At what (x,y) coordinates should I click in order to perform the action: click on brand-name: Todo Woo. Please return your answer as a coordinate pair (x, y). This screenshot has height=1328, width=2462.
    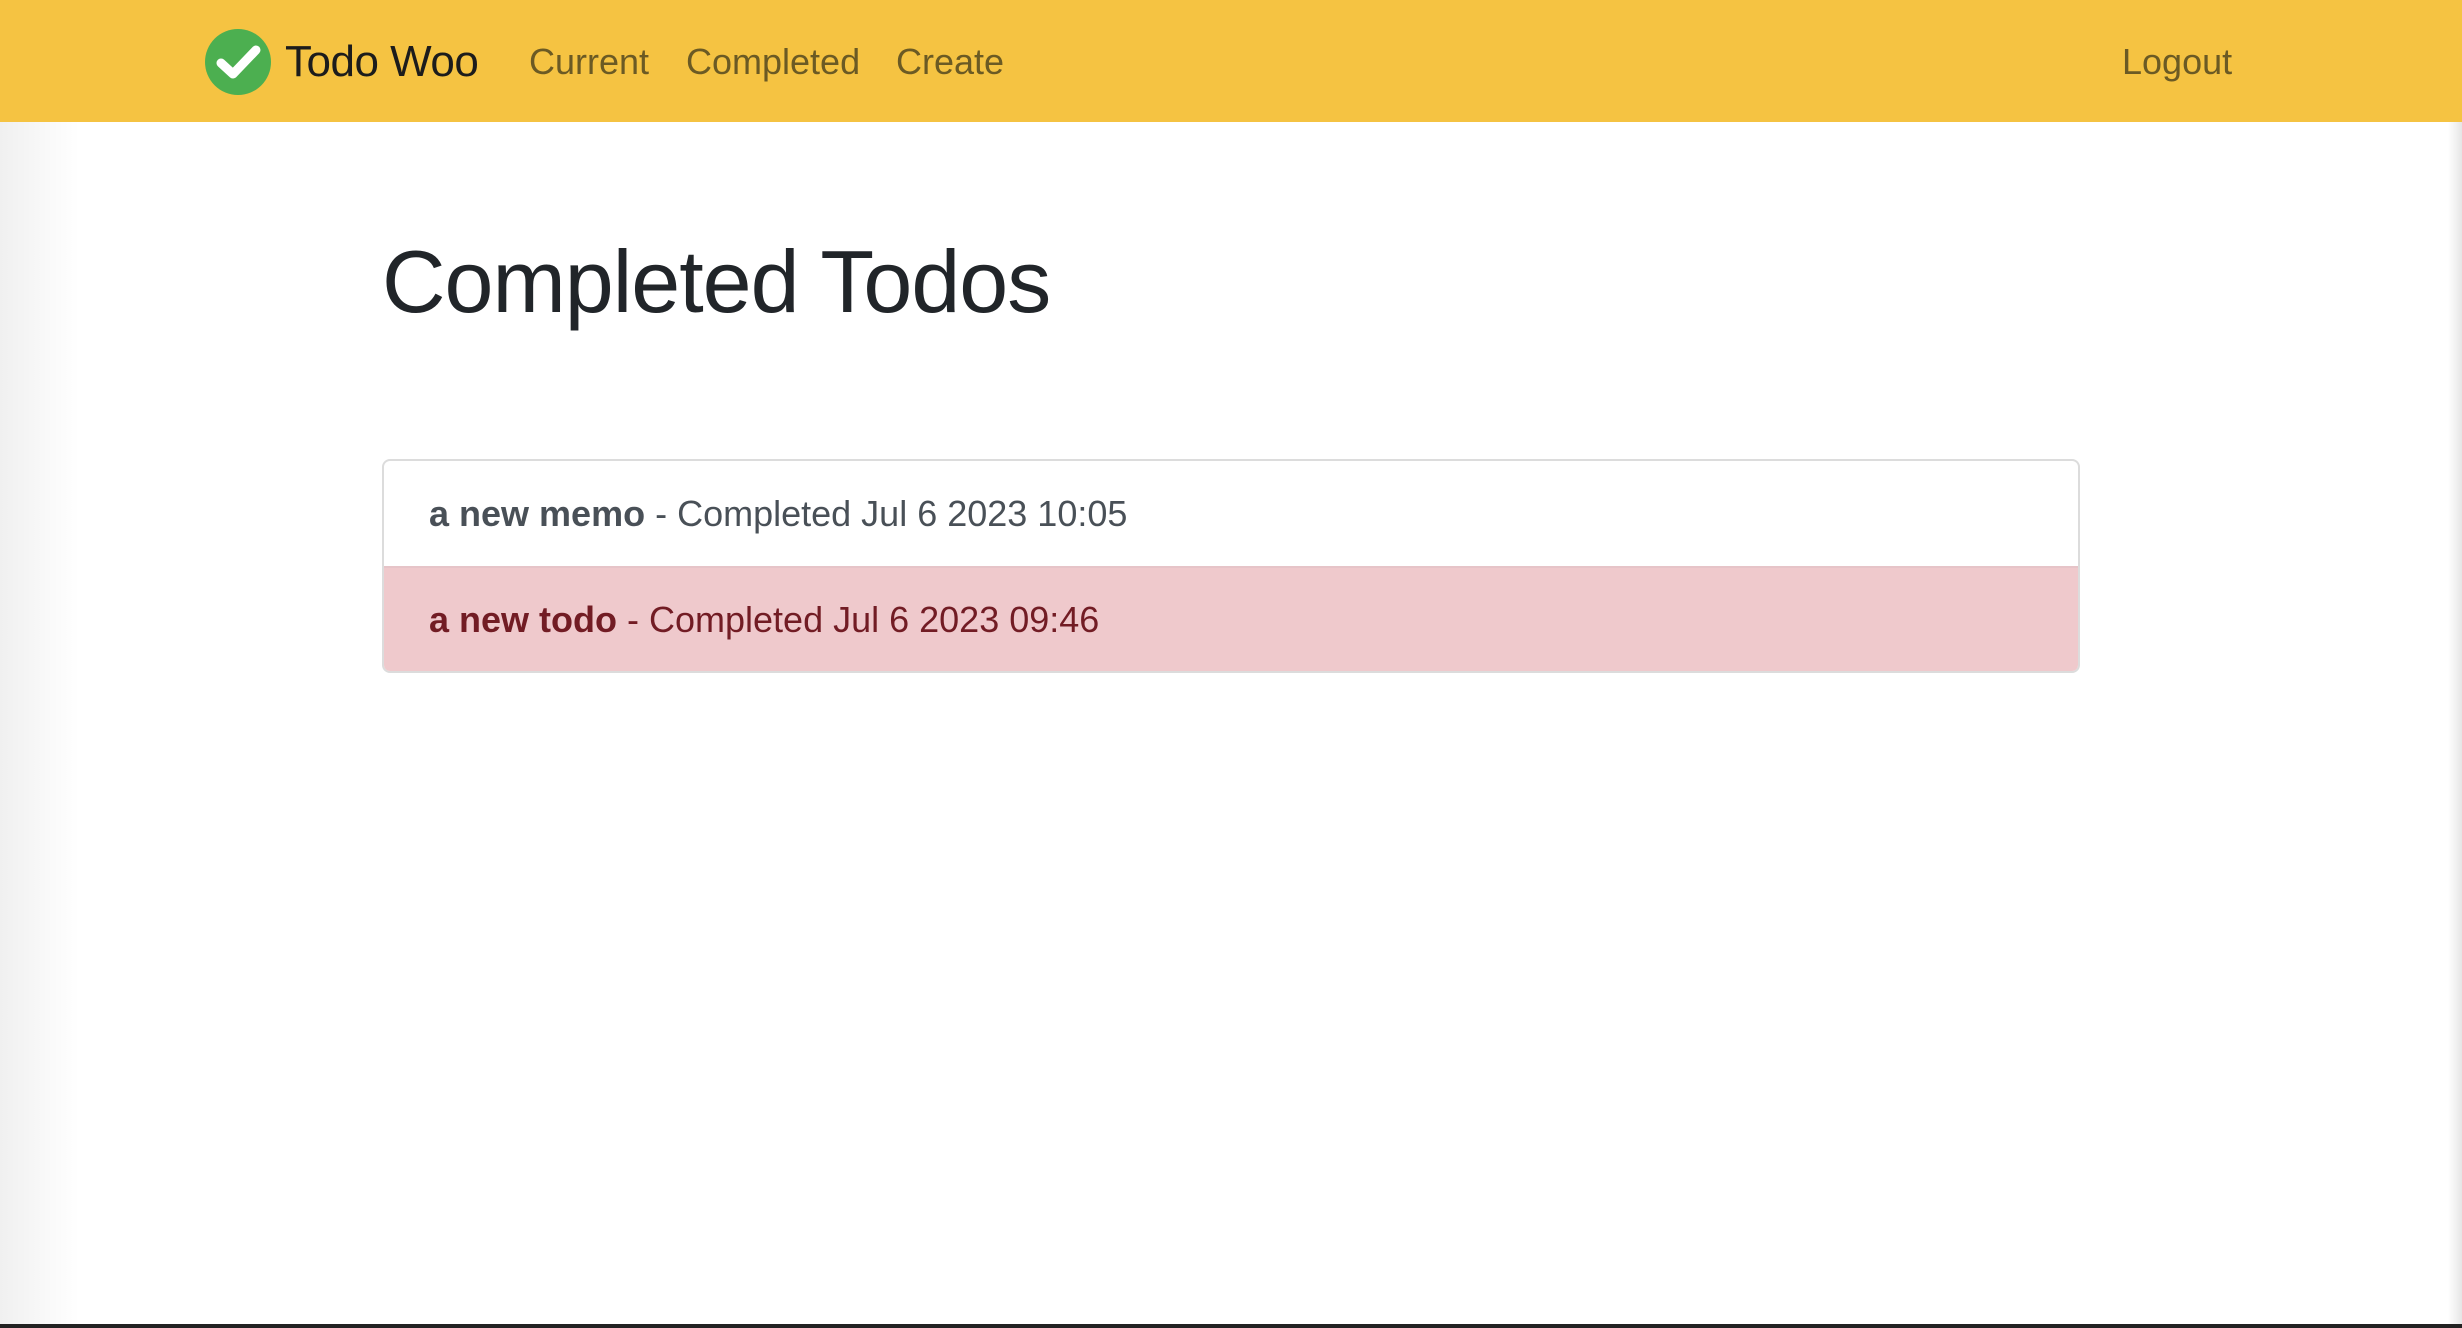
    Looking at the image, I should click on (382, 61).